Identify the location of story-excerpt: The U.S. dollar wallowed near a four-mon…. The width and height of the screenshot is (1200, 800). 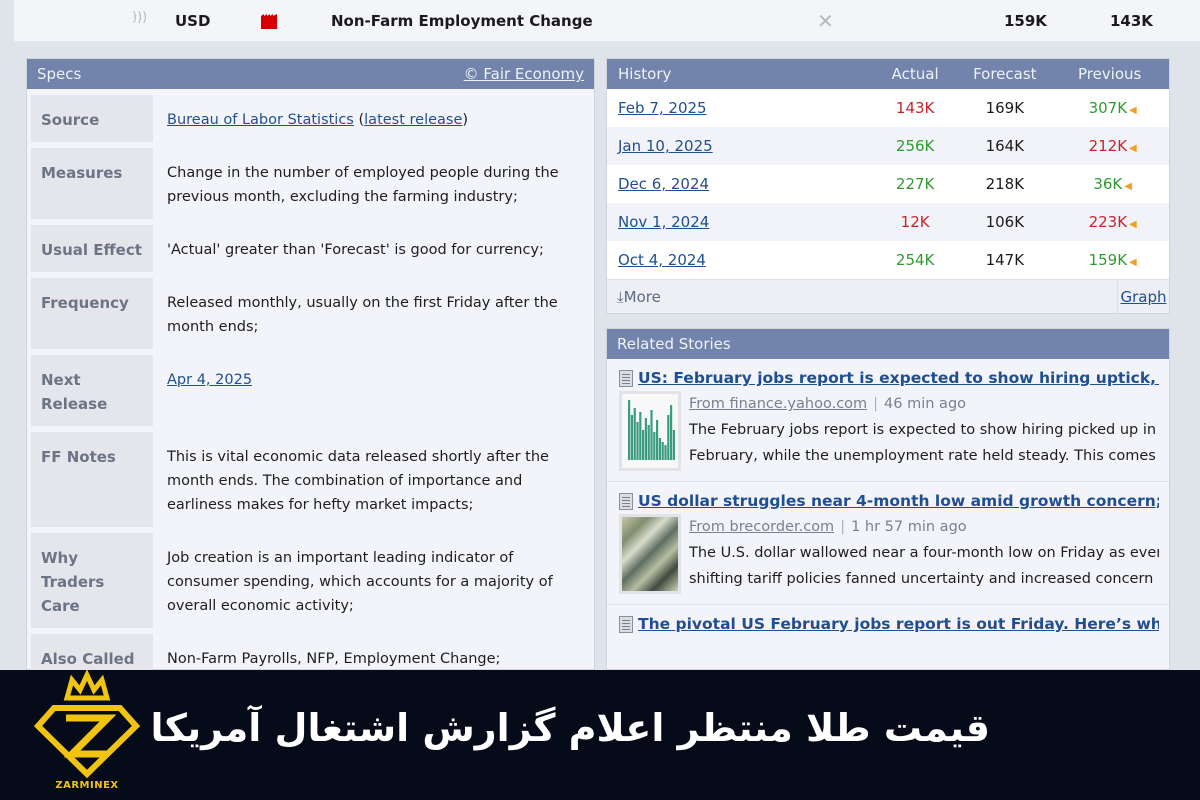
(924, 553).